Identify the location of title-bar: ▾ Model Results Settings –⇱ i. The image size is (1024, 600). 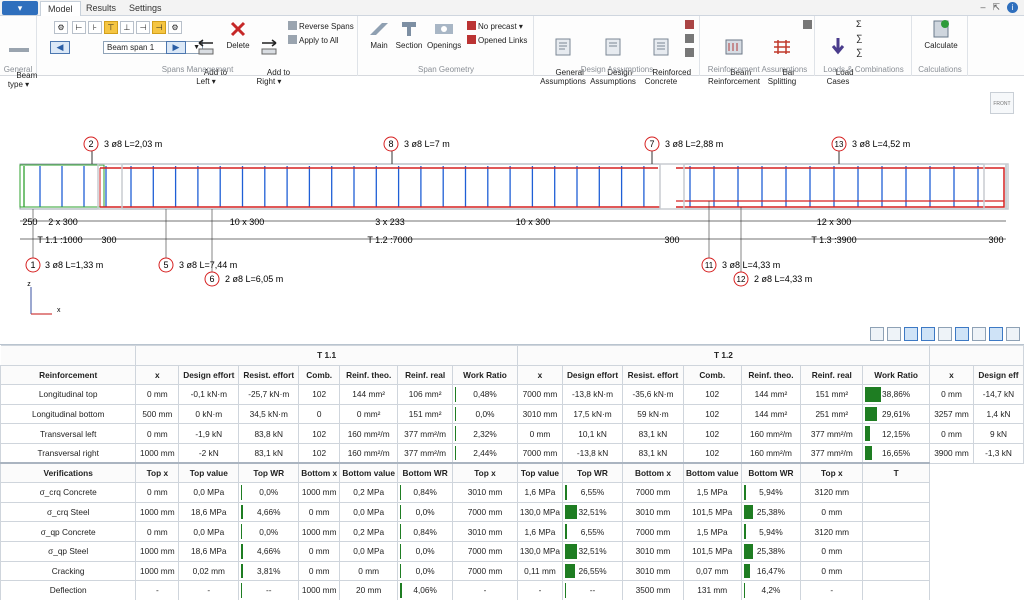
(512, 8).